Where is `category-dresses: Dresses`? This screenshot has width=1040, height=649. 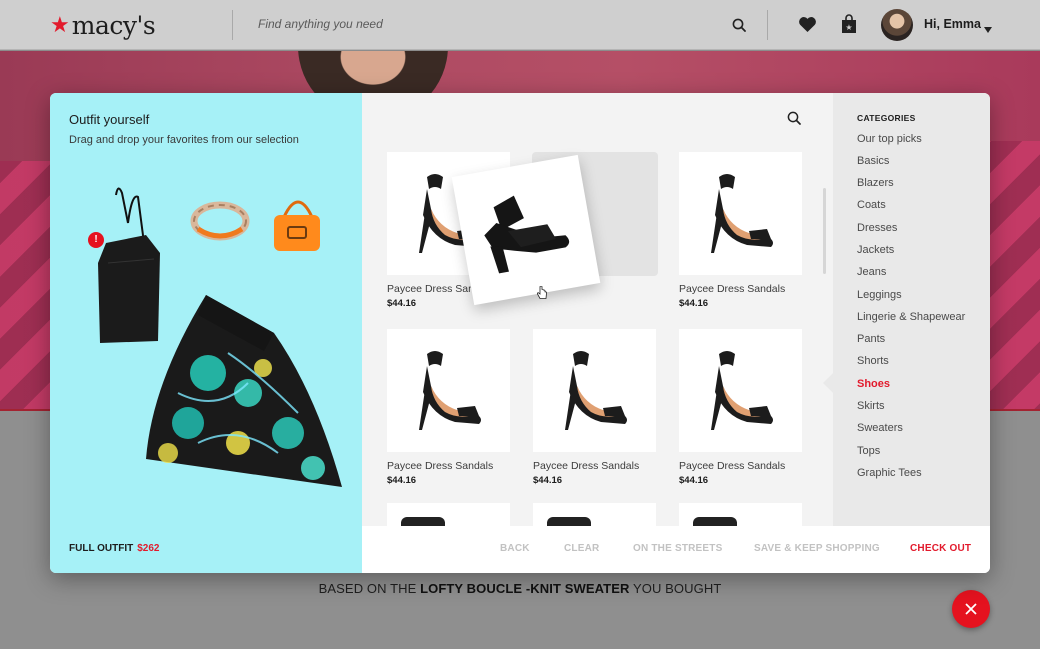 category-dresses: Dresses is located at coordinates (877, 228).